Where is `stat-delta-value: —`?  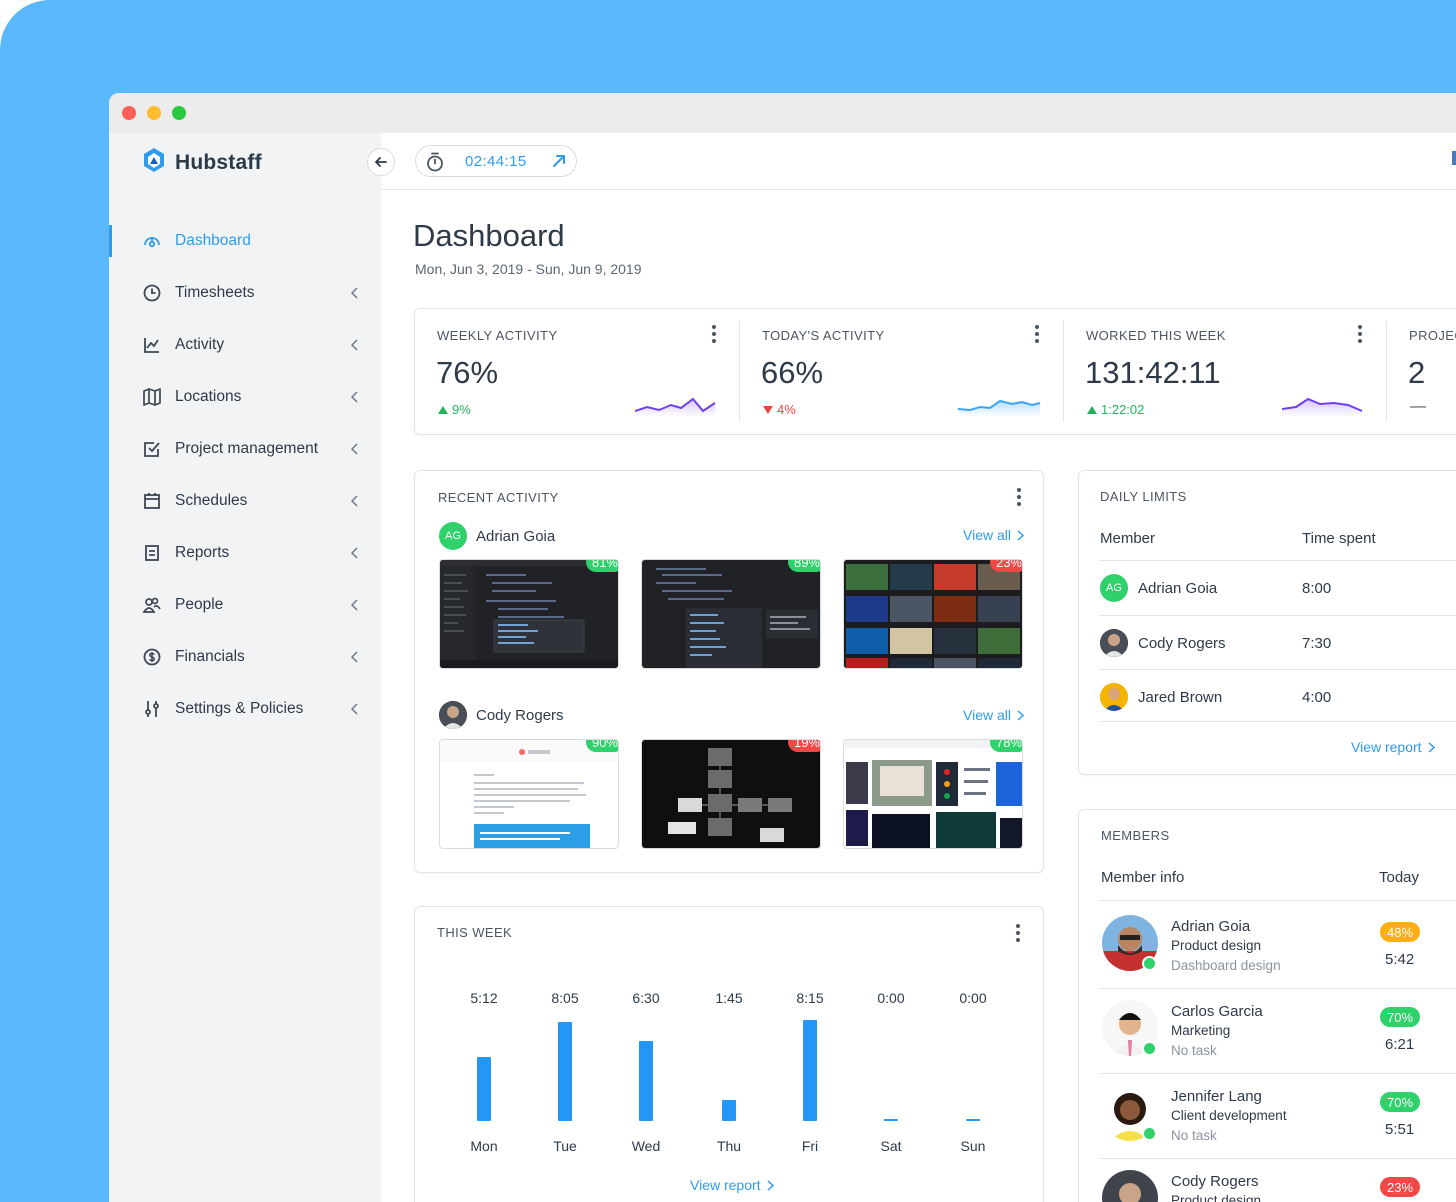 stat-delta-value: — is located at coordinates (1418, 406).